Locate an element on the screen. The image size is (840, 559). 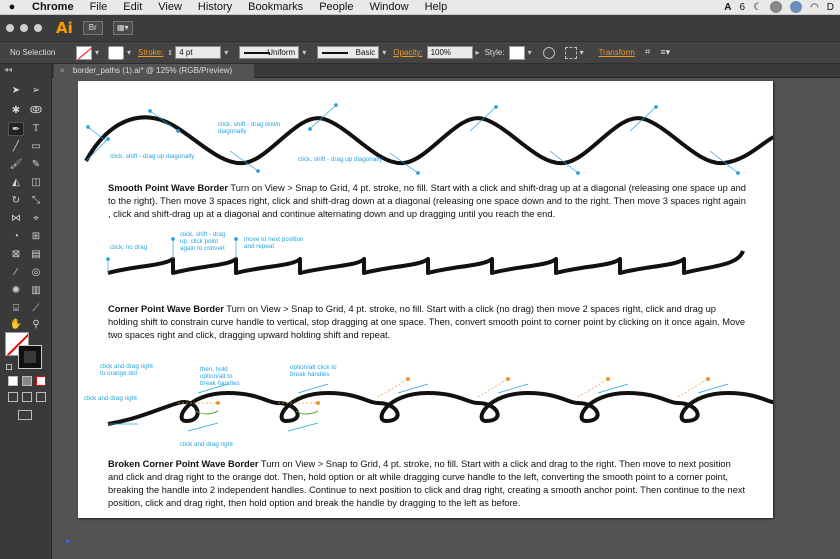
gradient-tool-icon: ▤ is located at coordinates (36, 255).